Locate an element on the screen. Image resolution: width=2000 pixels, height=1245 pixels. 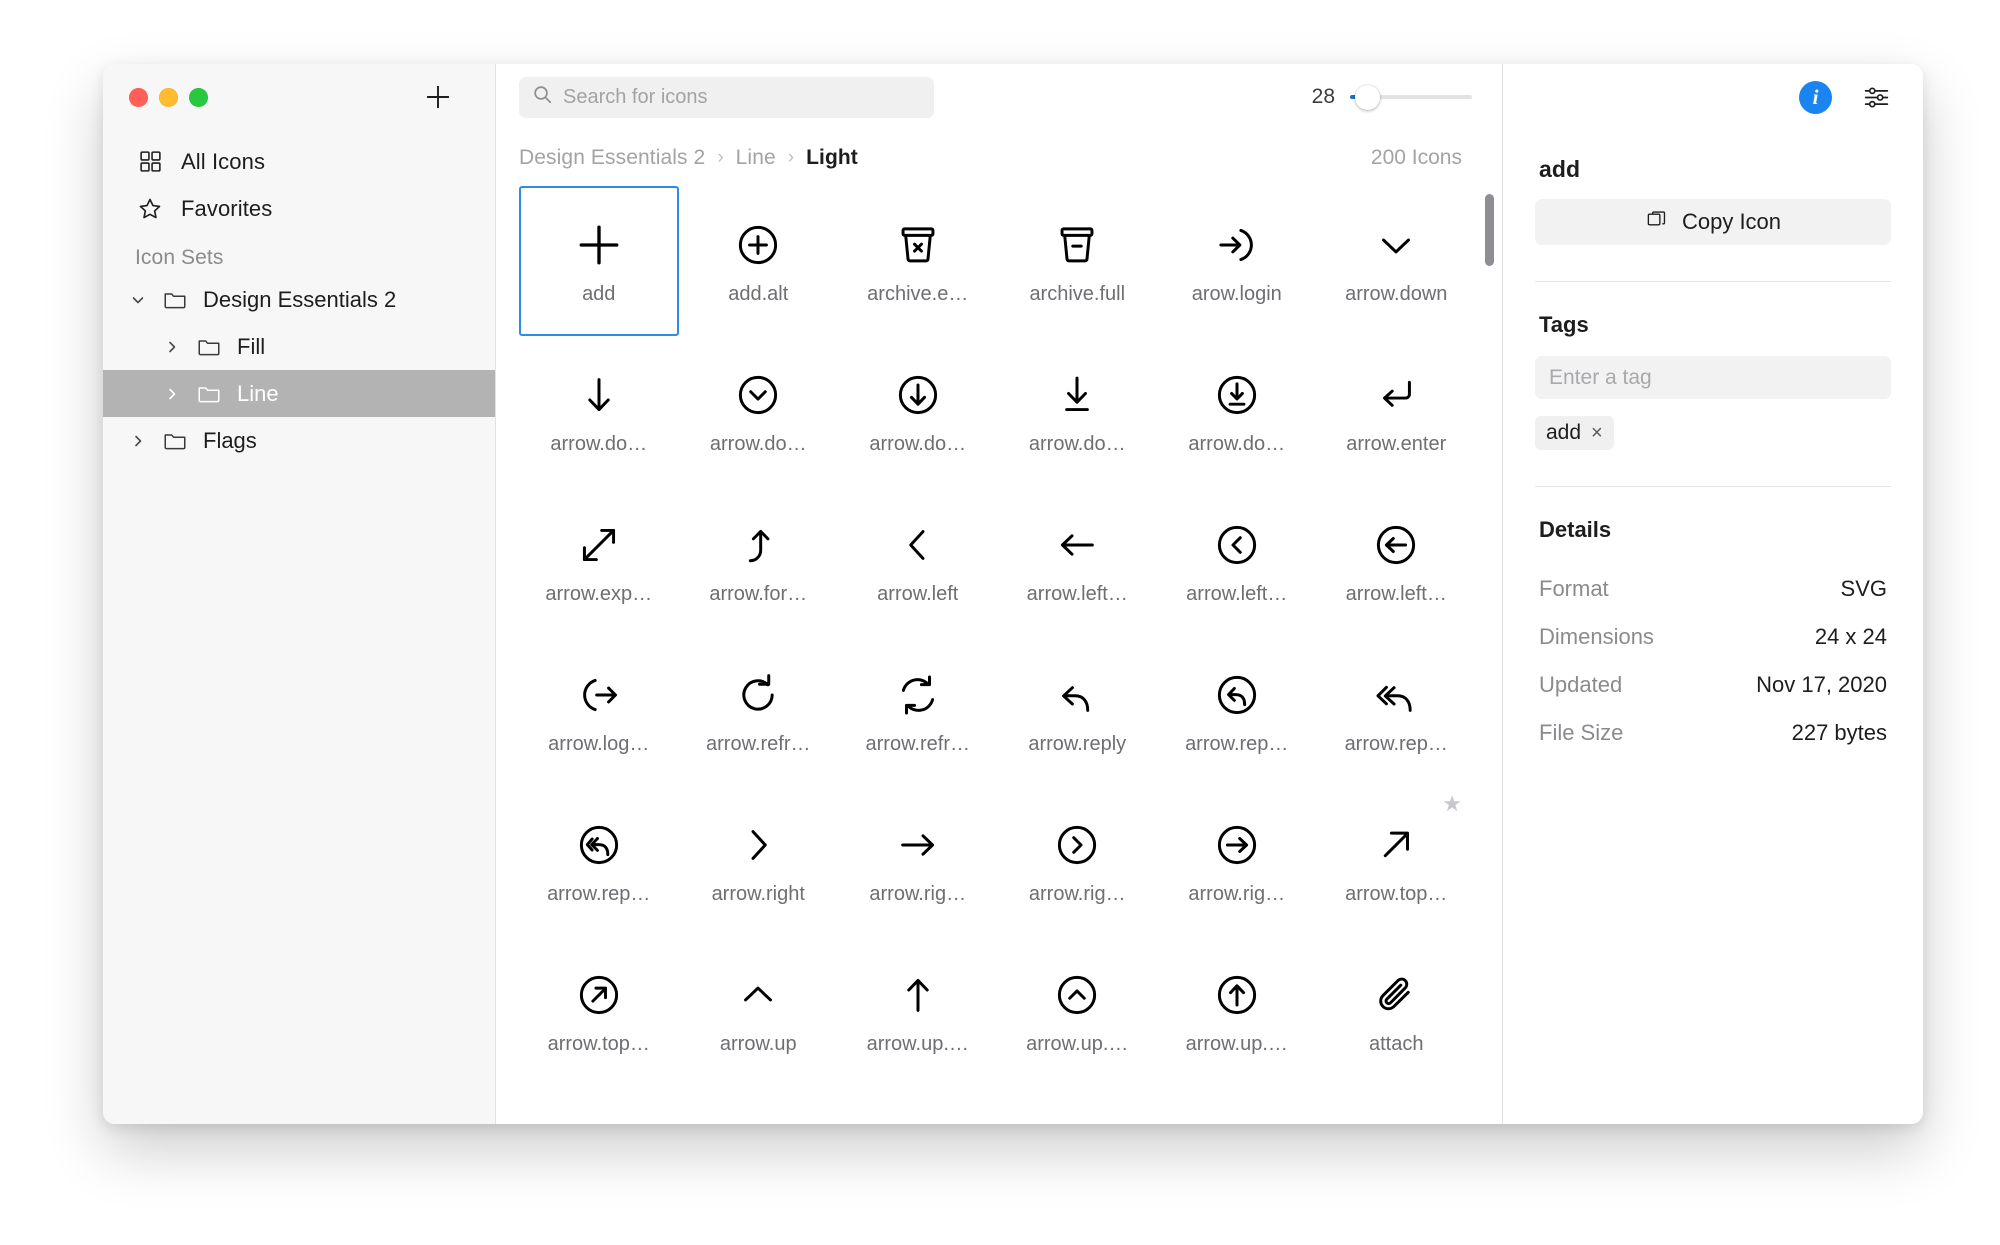
detail-row: Format SVG is located at coordinates (1713, 589).